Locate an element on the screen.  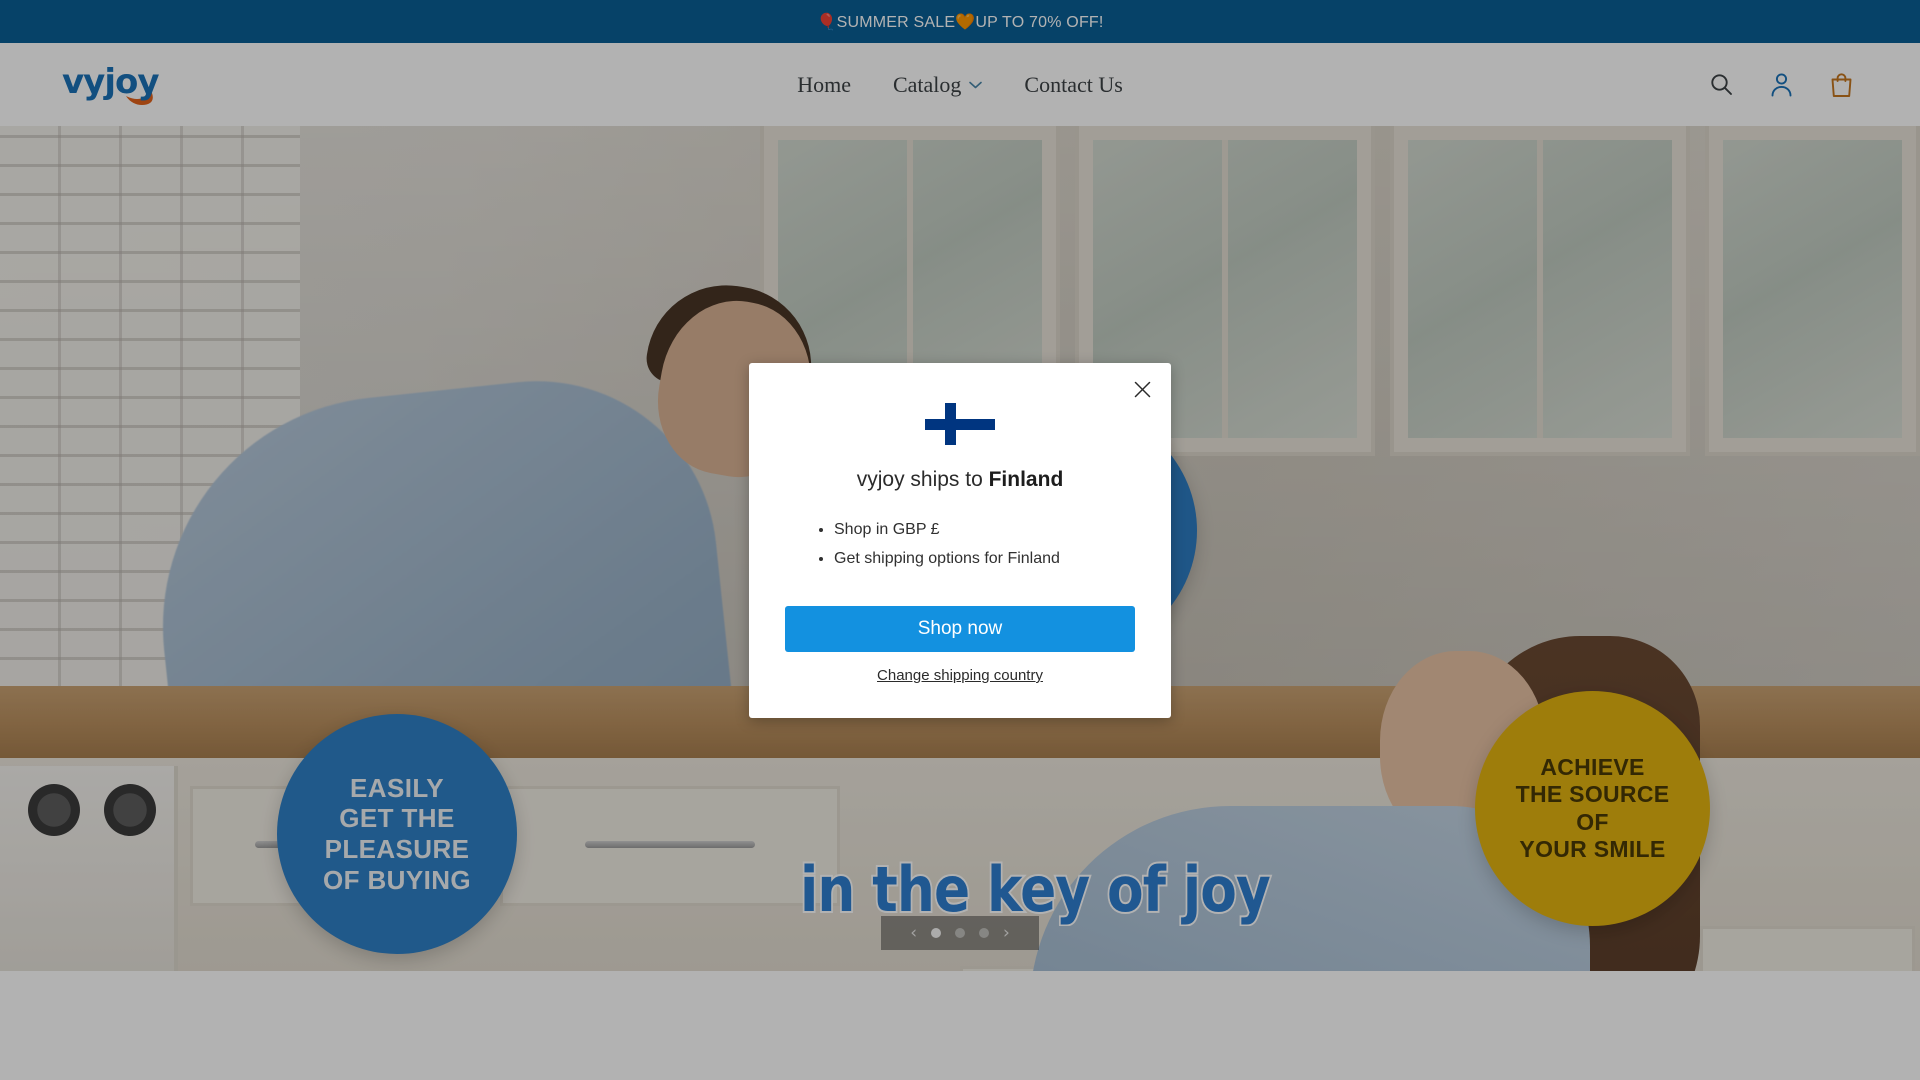
modal-title-country: Finland is located at coordinates (1026, 479).